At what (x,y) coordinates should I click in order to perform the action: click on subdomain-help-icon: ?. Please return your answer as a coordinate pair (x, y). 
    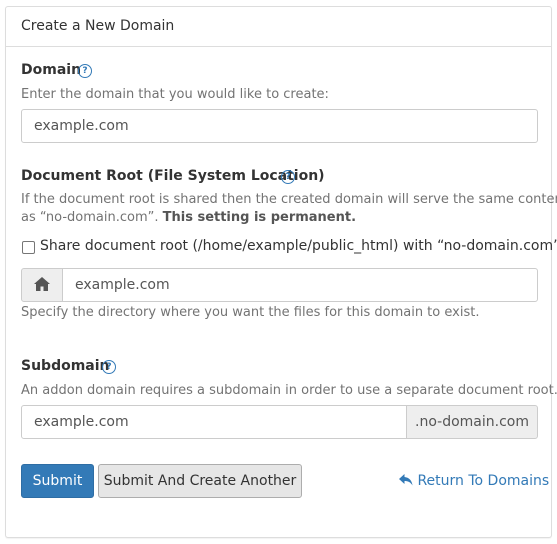
    Looking at the image, I should click on (109, 367).